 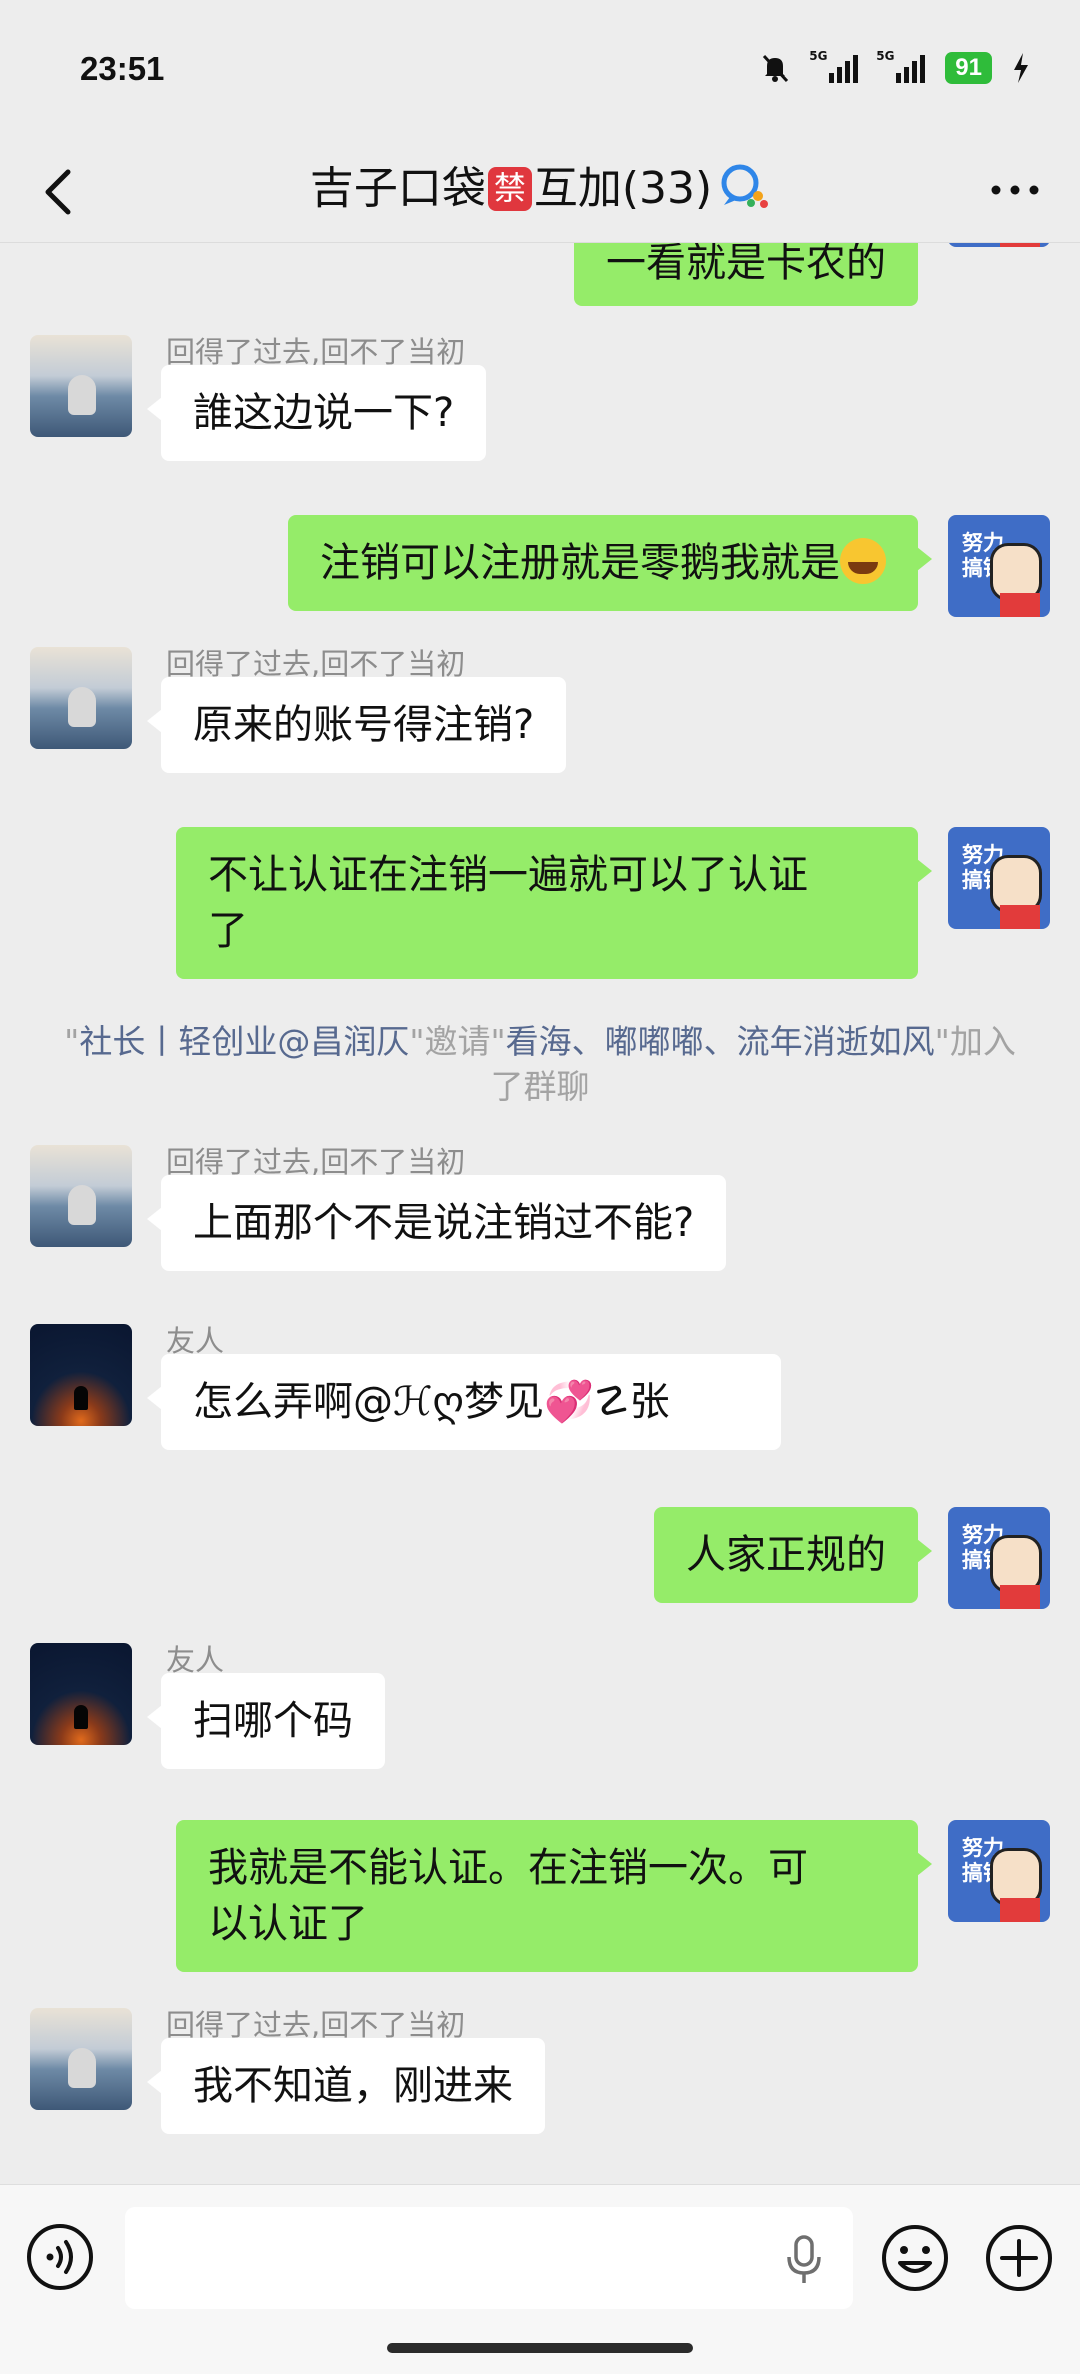 What do you see at coordinates (244, 1041) in the screenshot?
I see `inviter-link: 社长丨轻创业@昌润仄` at bounding box center [244, 1041].